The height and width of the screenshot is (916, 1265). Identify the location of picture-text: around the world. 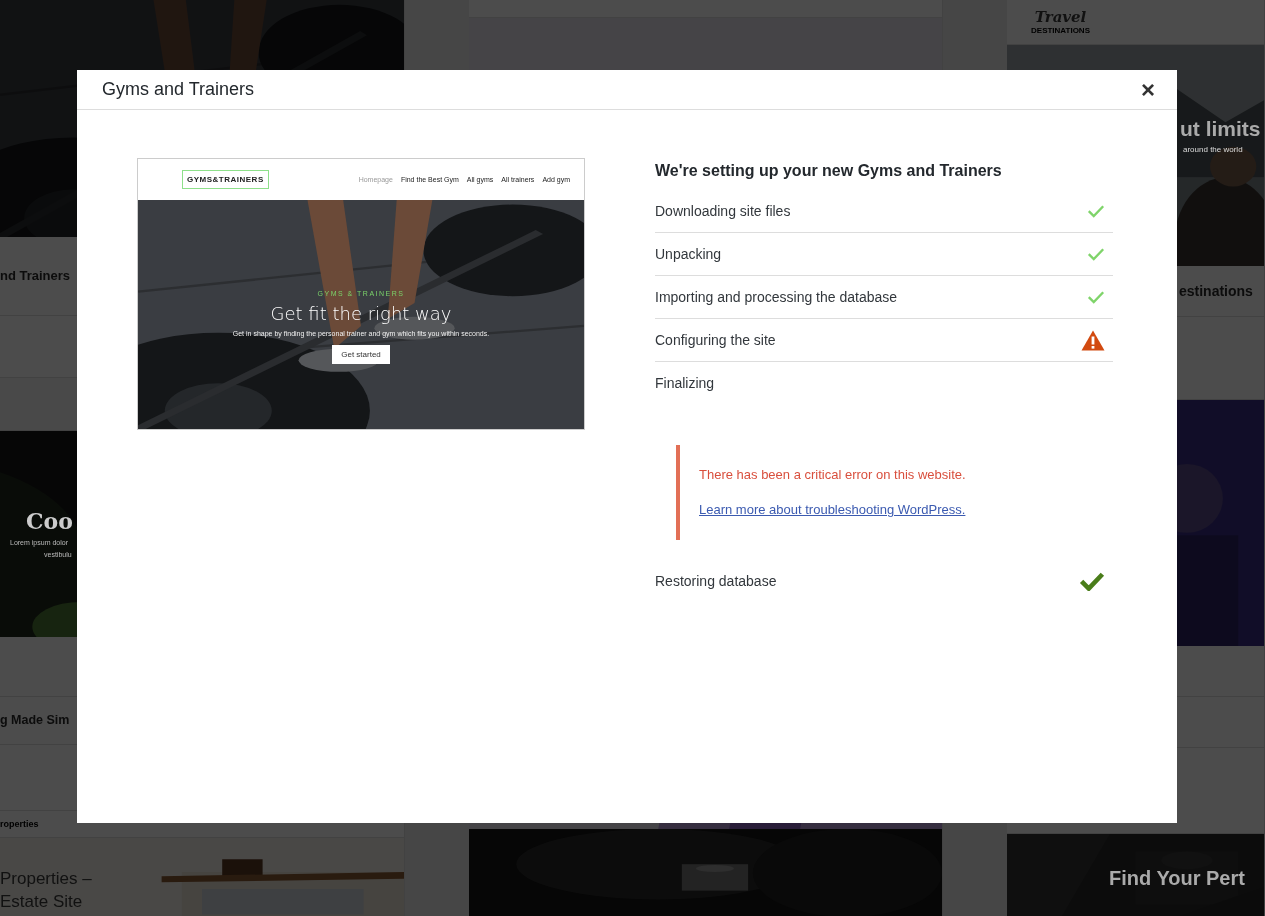
(1213, 150).